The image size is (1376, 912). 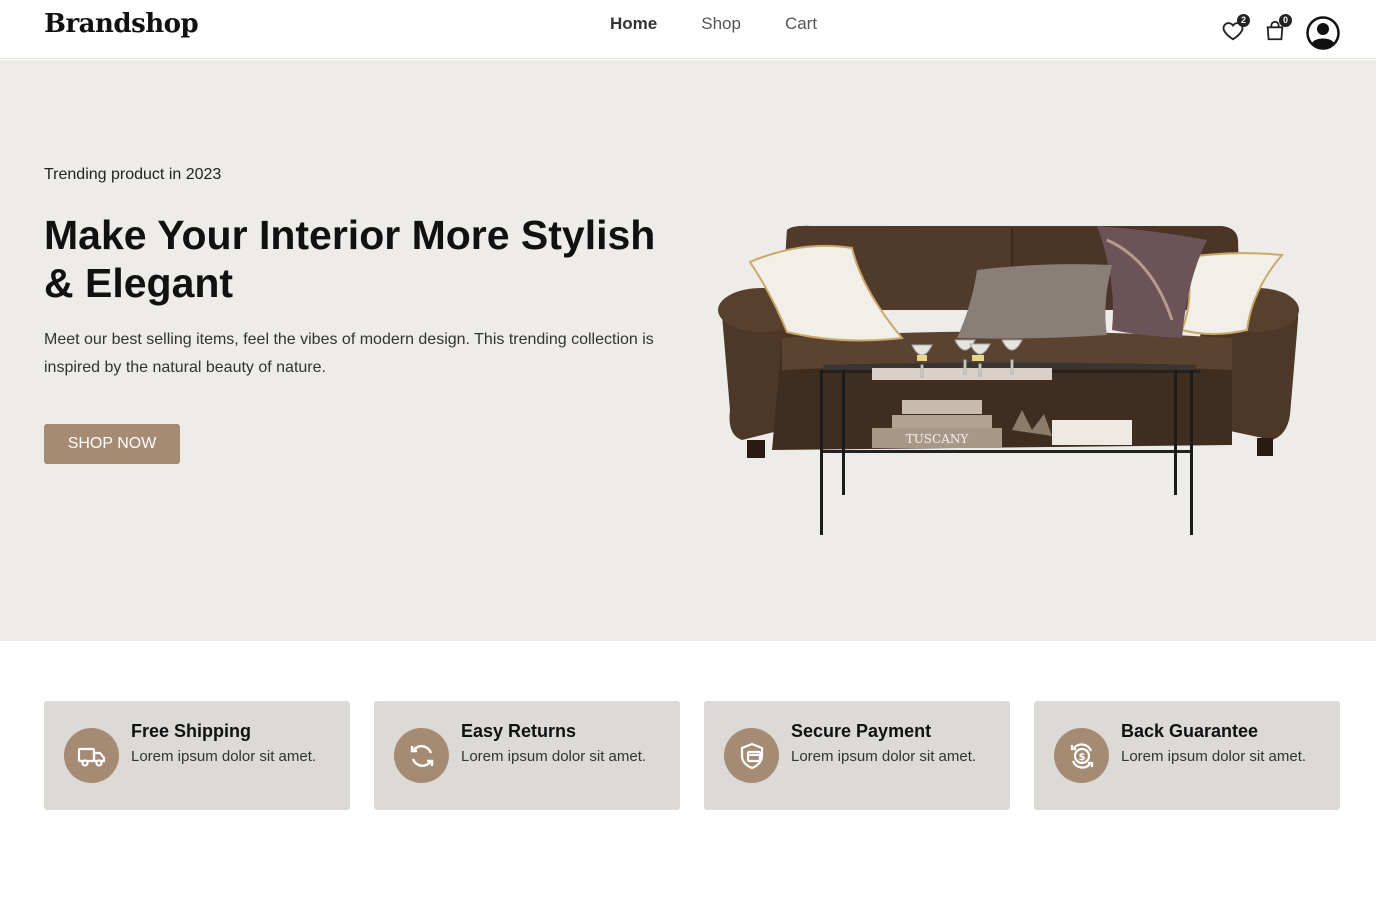 What do you see at coordinates (938, 439) in the screenshot?
I see `book-title-text: TUSCANY` at bounding box center [938, 439].